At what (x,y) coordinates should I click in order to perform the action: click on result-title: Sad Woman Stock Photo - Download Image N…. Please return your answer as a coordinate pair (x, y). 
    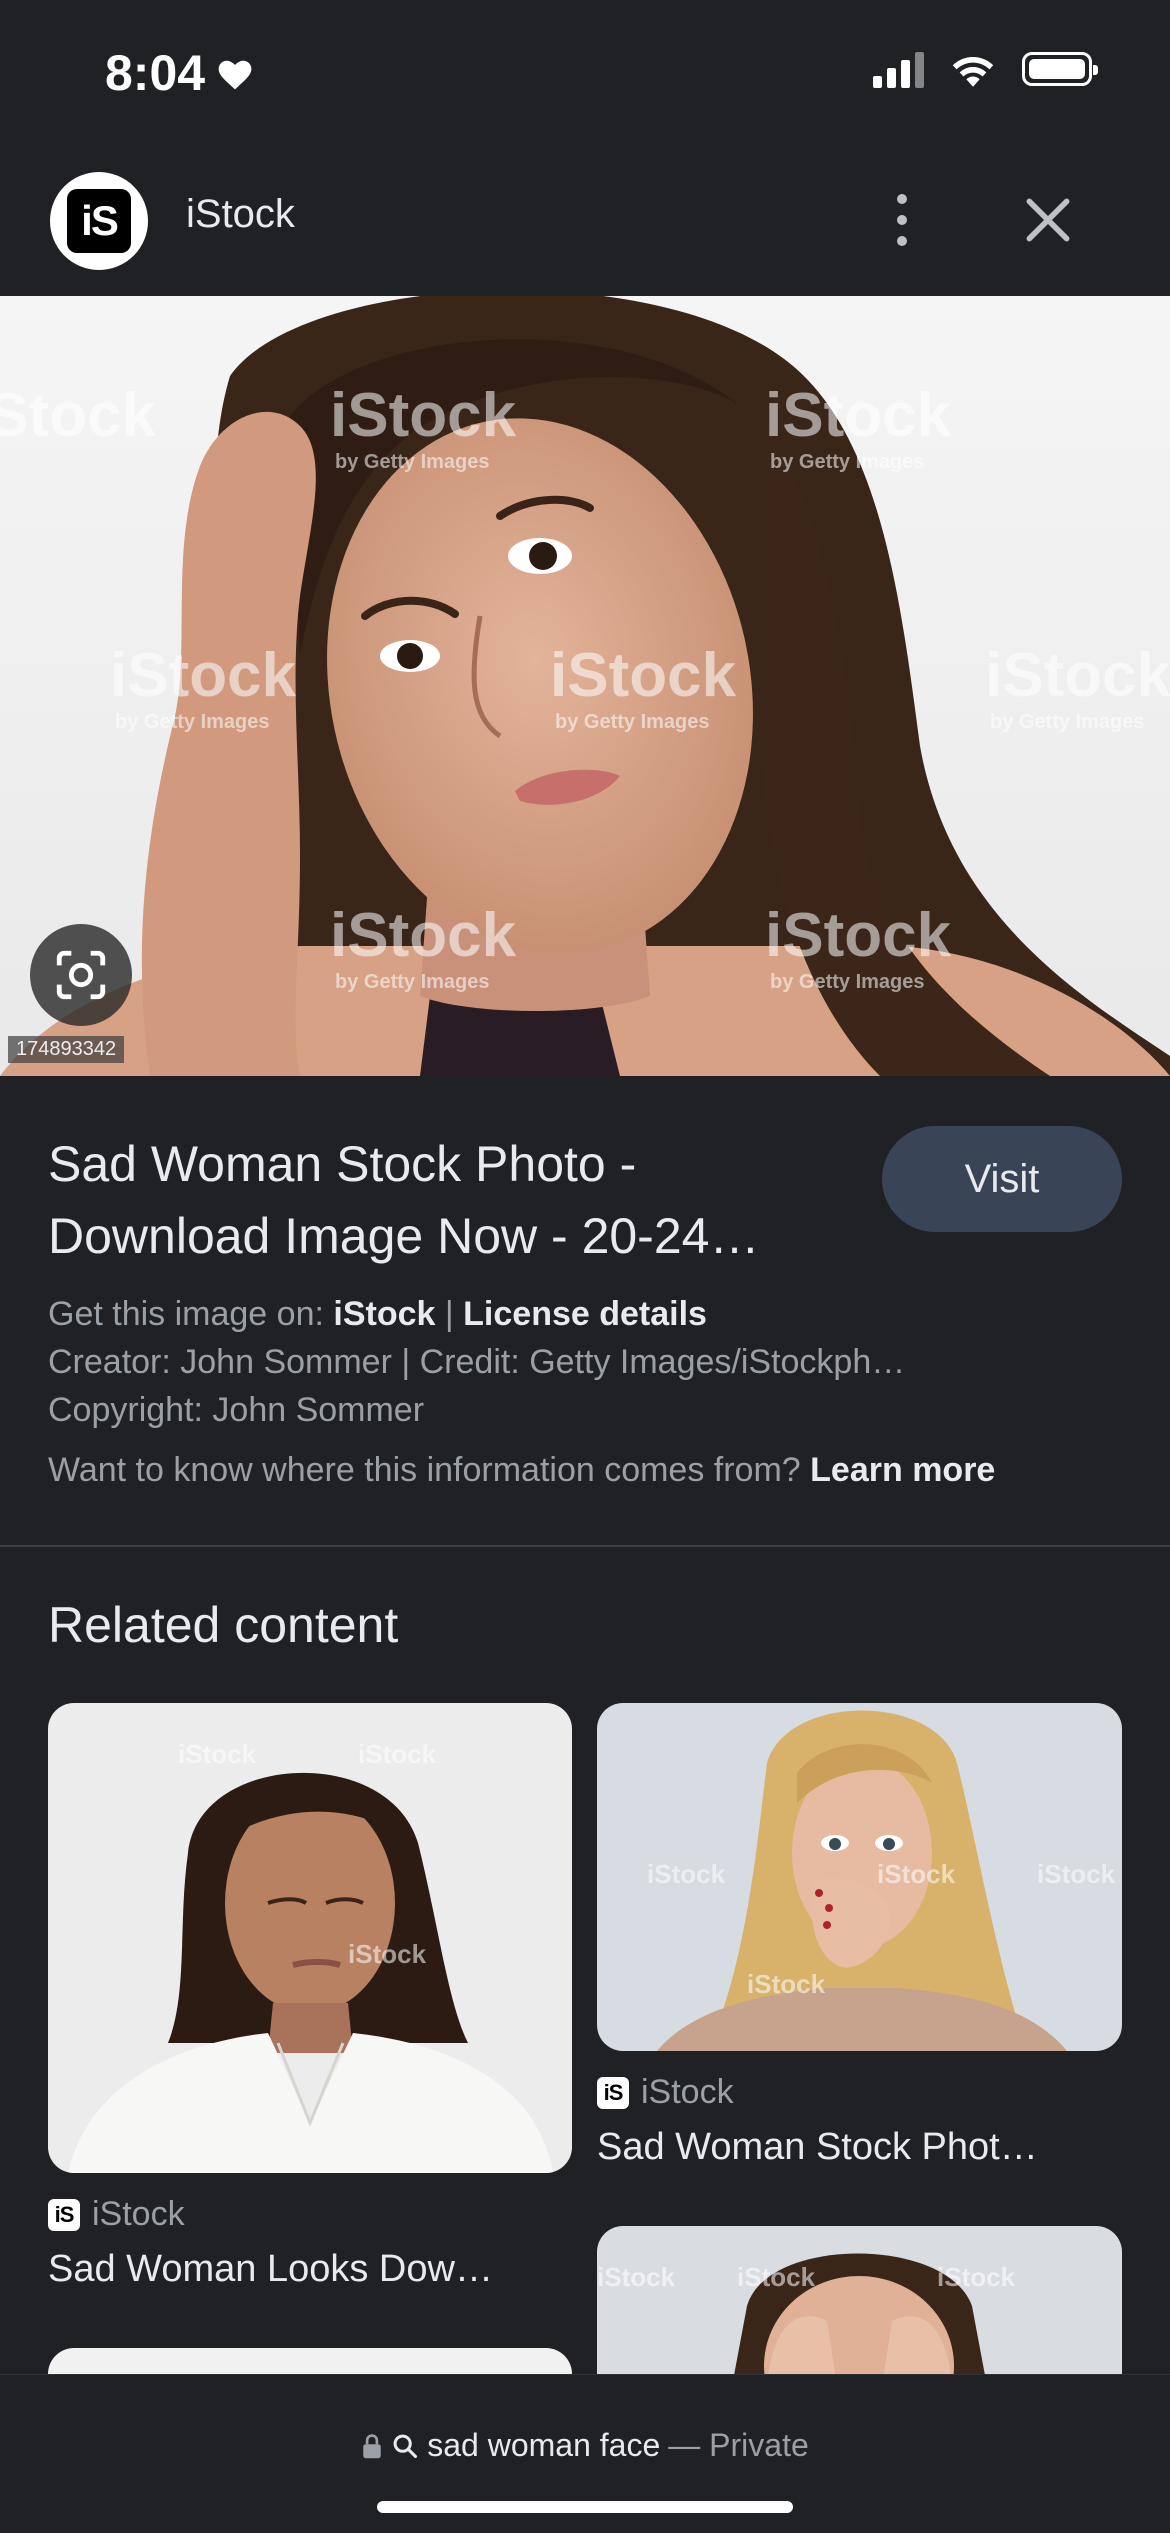
    Looking at the image, I should click on (458, 1200).